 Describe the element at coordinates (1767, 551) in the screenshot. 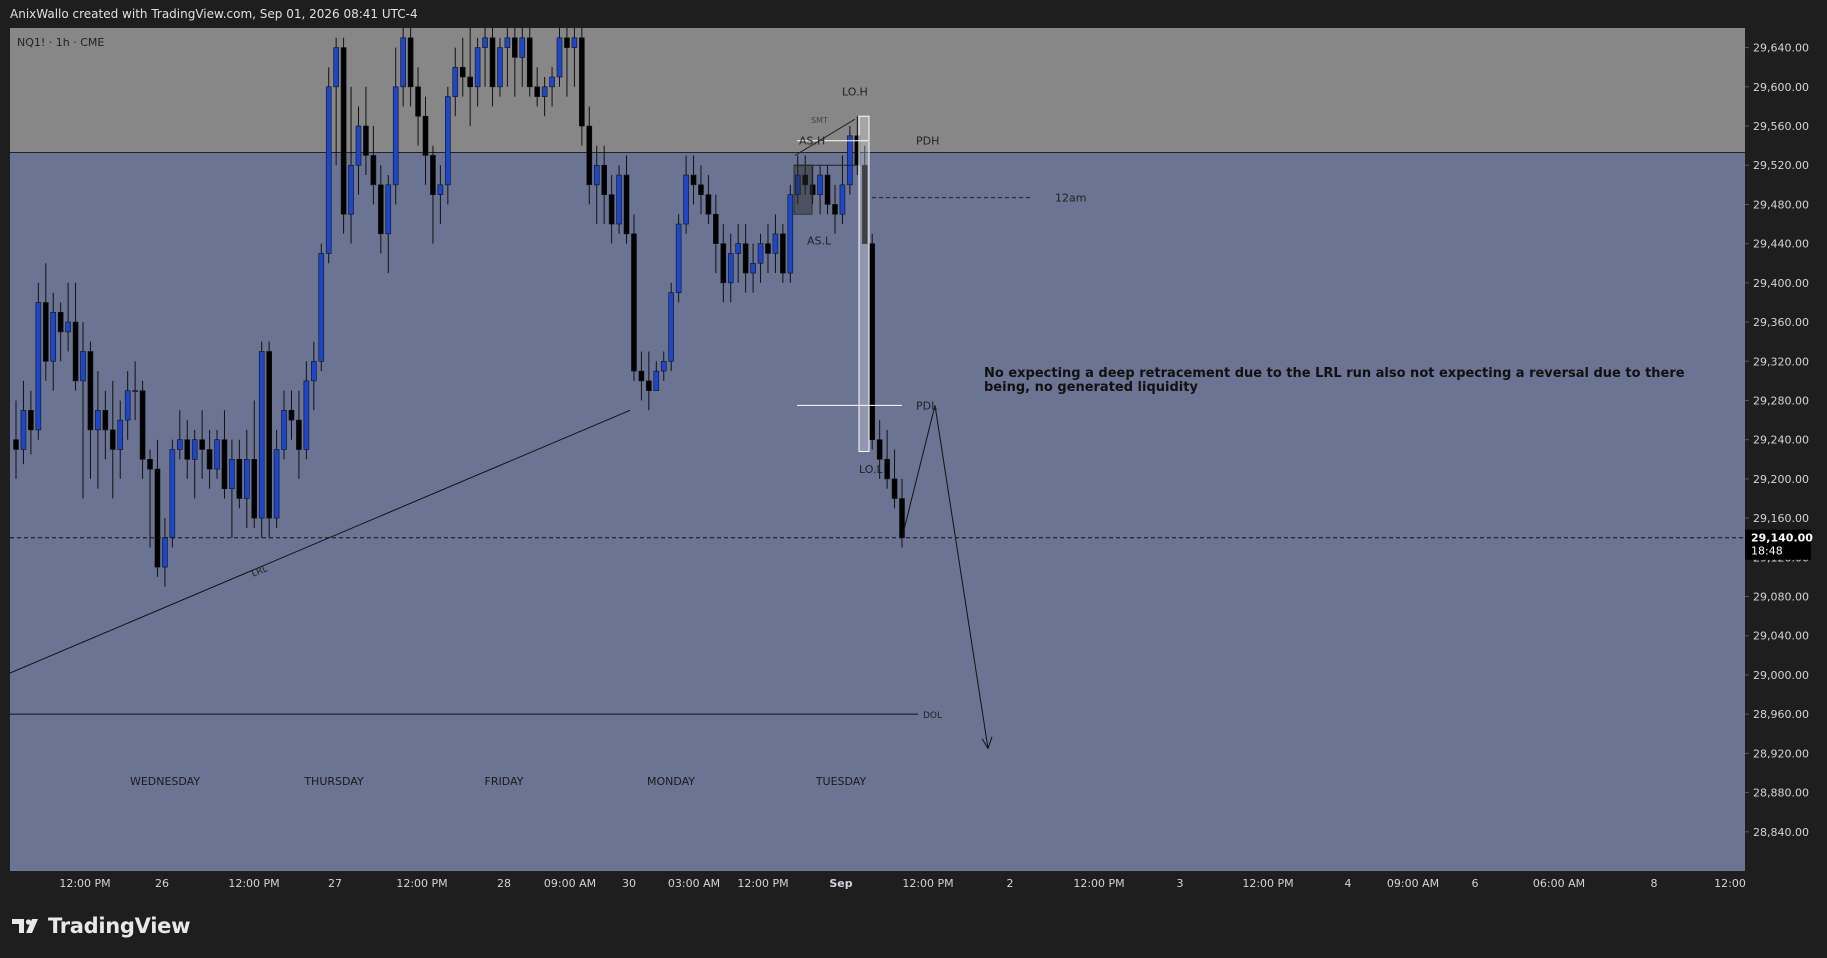

I see `bar-countdown: 18:48` at that location.